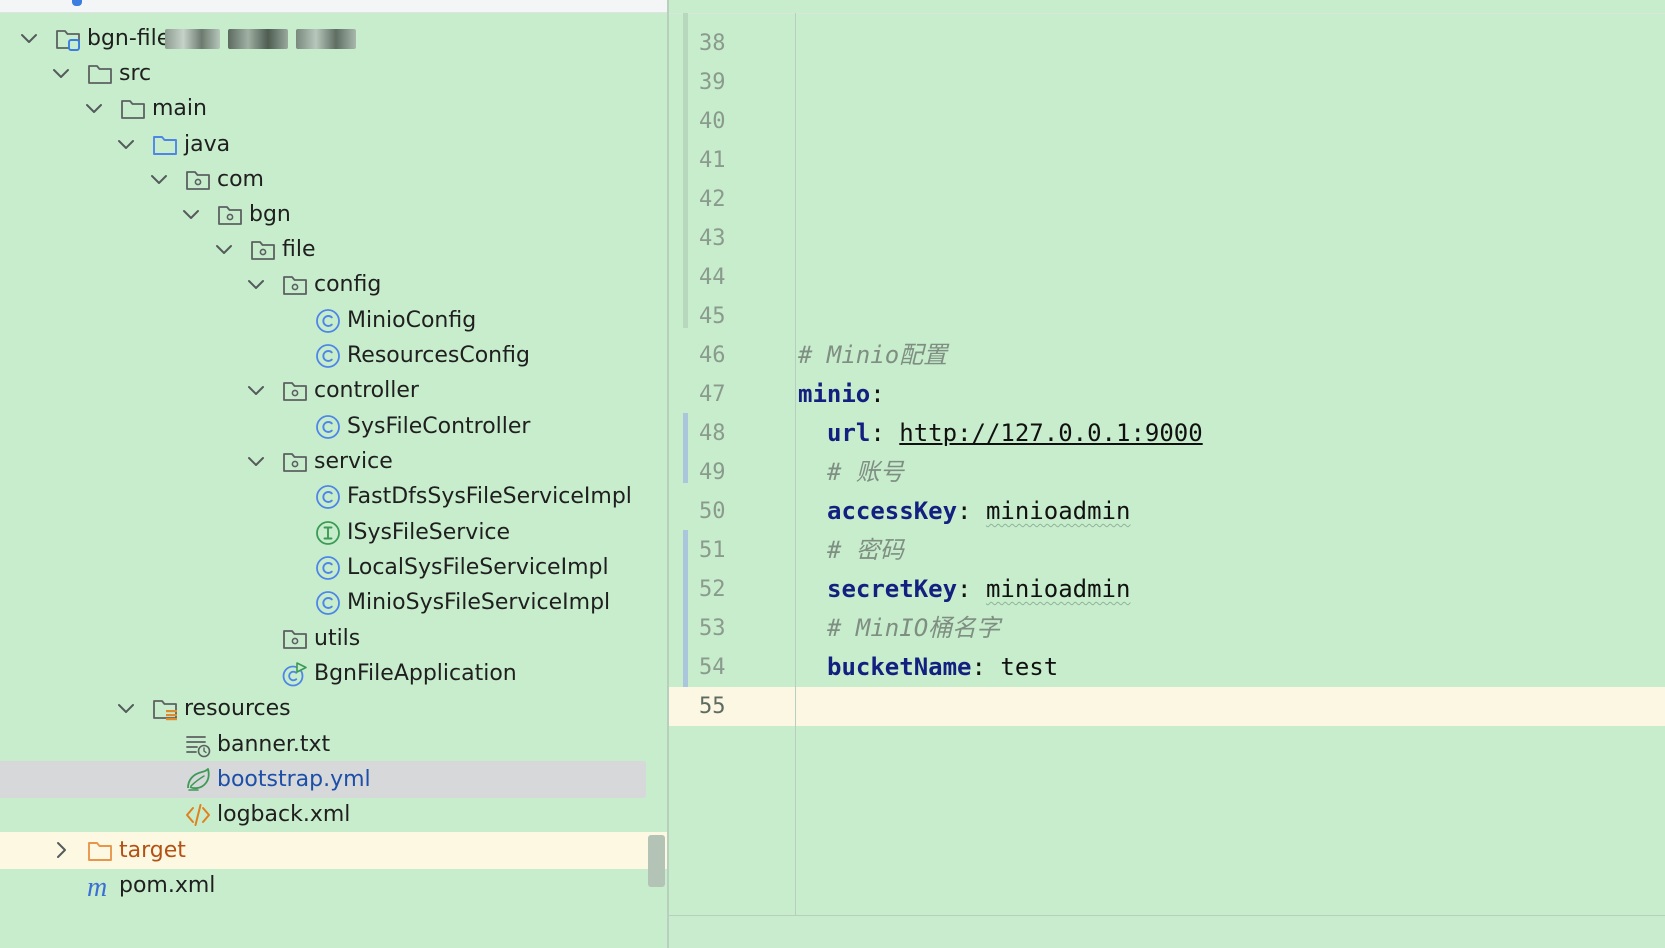 The width and height of the screenshot is (1665, 948). I want to click on line-number: 44, so click(712, 277).